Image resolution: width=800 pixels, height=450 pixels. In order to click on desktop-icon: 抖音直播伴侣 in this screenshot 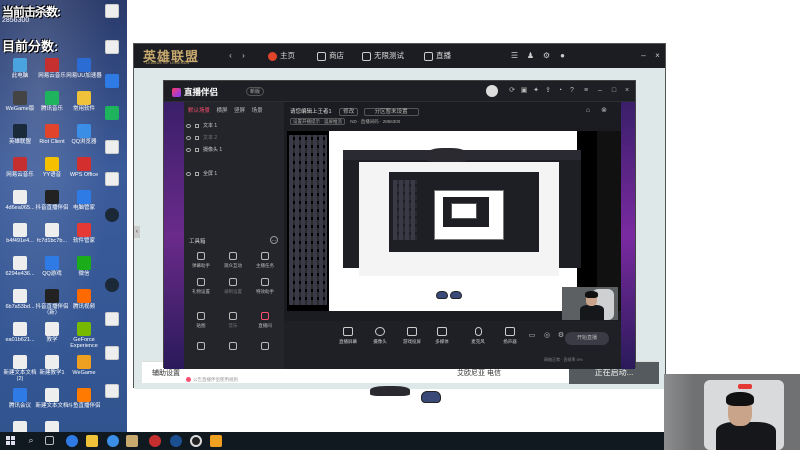, I will do `click(52, 200)`.